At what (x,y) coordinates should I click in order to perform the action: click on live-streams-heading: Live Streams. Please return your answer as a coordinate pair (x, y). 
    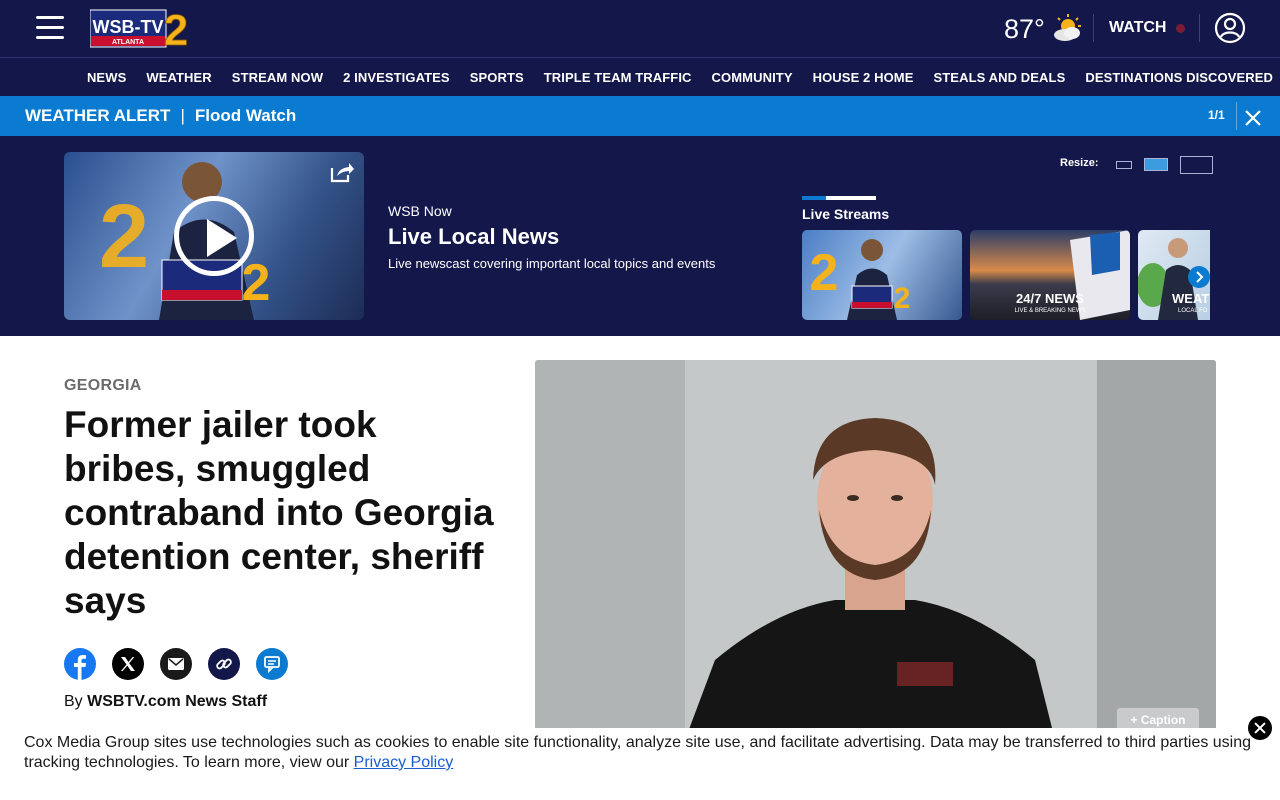
    Looking at the image, I should click on (846, 214).